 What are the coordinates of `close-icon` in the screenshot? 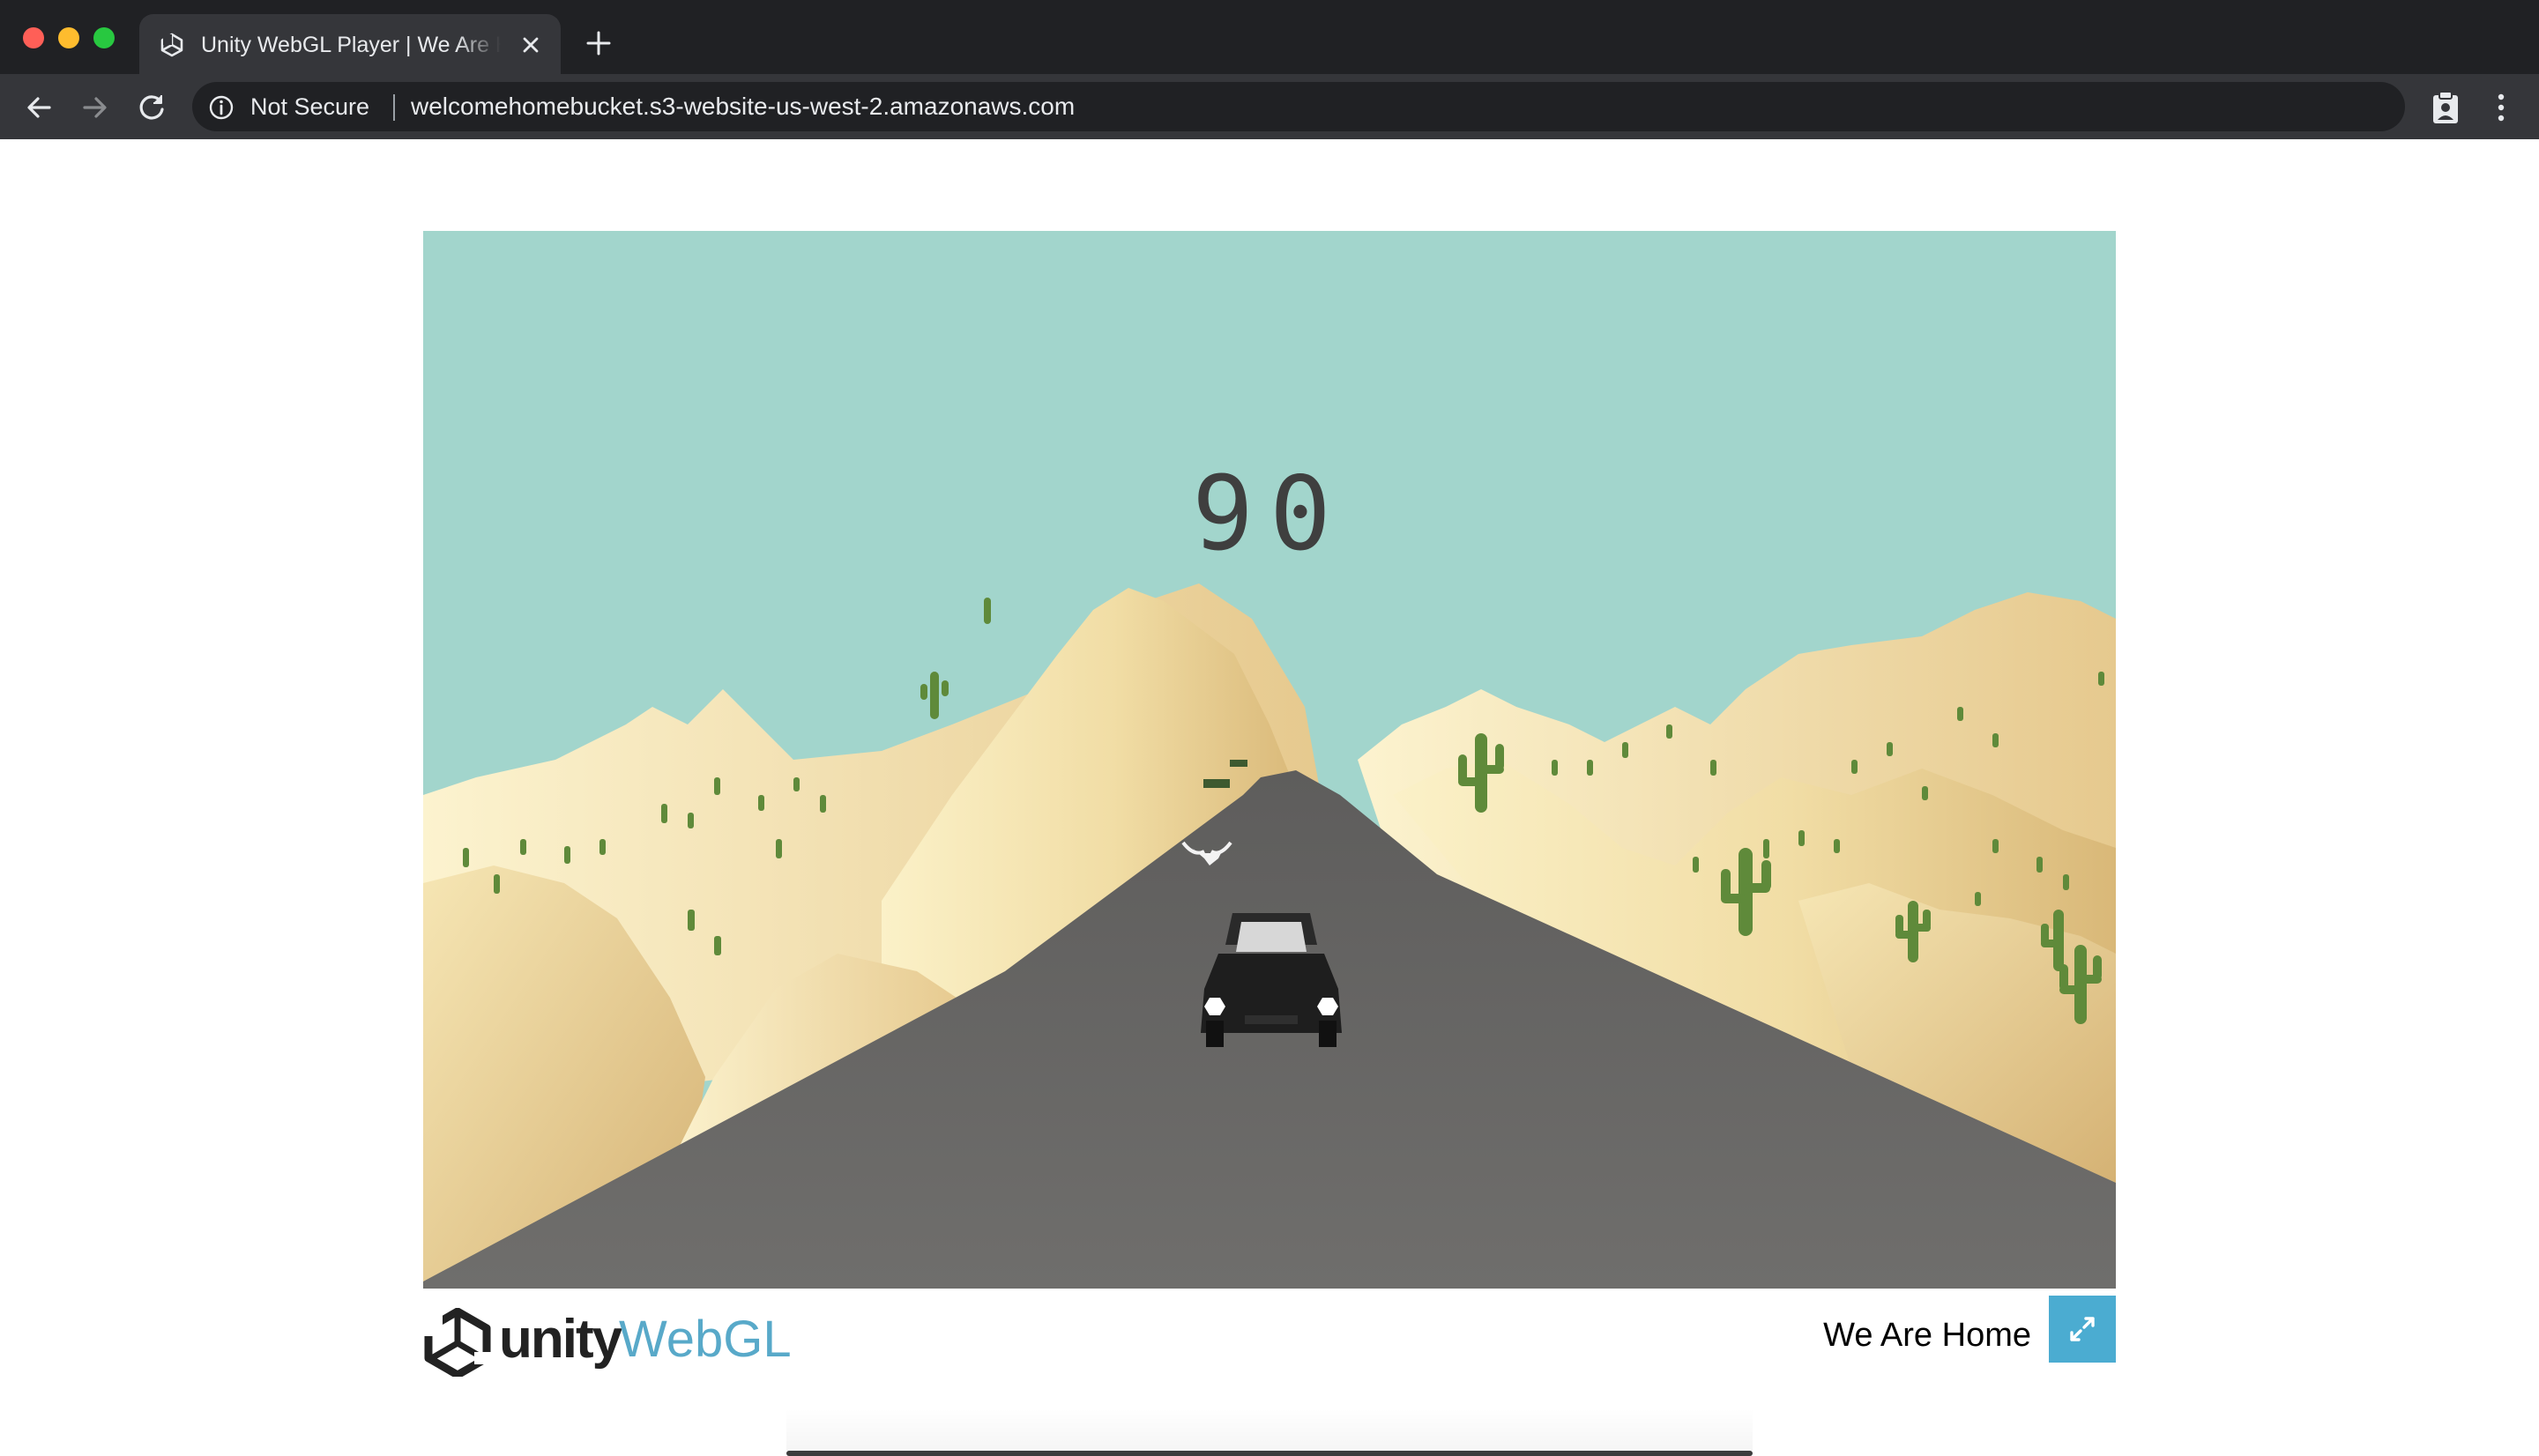 It's located at (531, 45).